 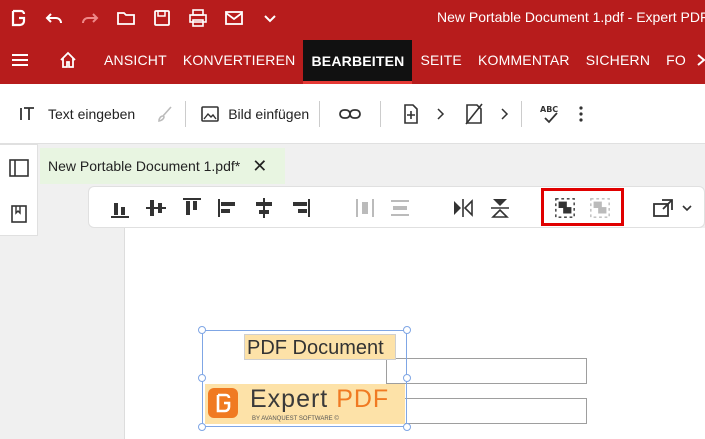 I want to click on add-page-icon, so click(x=411, y=113).